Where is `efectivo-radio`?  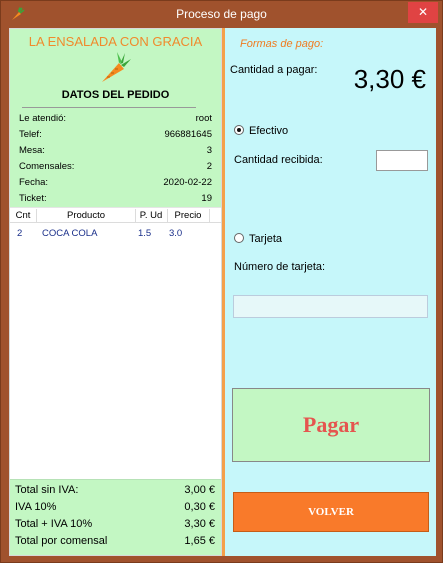
efectivo-radio is located at coordinates (239, 130).